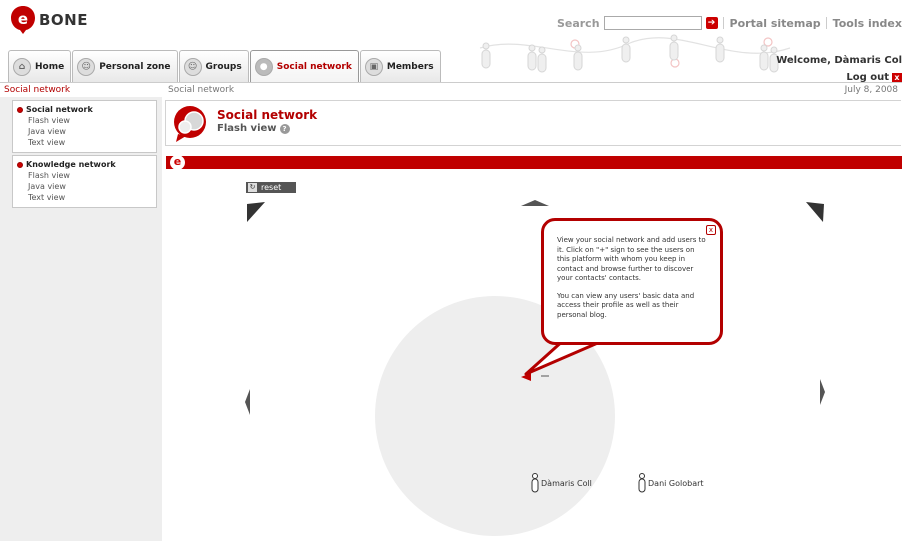 The image size is (902, 541). What do you see at coordinates (676, 483) in the screenshot?
I see `user-name: Dani Golobart` at bounding box center [676, 483].